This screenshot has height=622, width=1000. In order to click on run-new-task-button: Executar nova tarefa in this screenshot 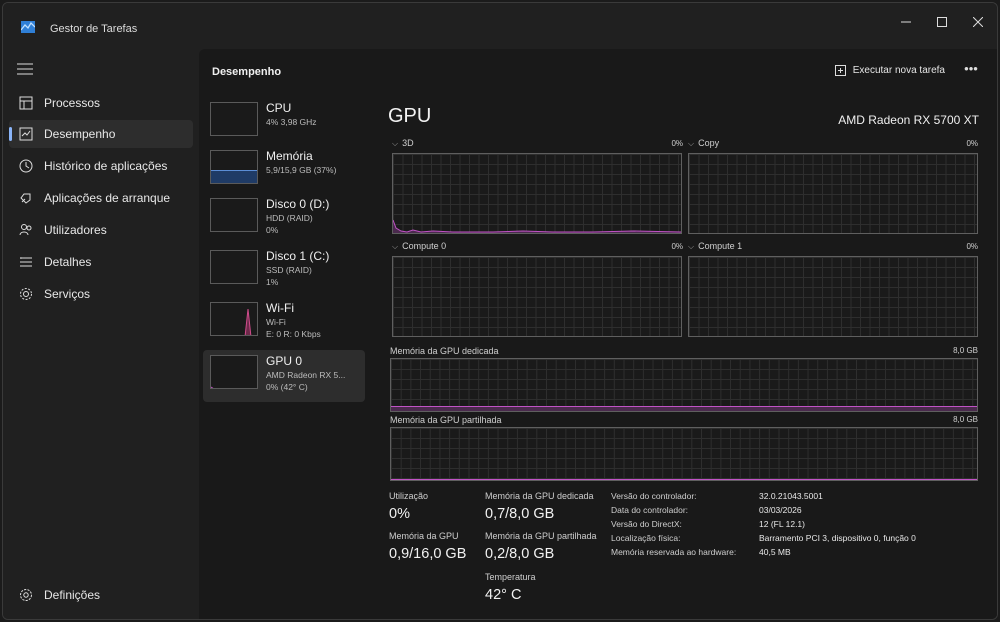, I will do `click(889, 70)`.